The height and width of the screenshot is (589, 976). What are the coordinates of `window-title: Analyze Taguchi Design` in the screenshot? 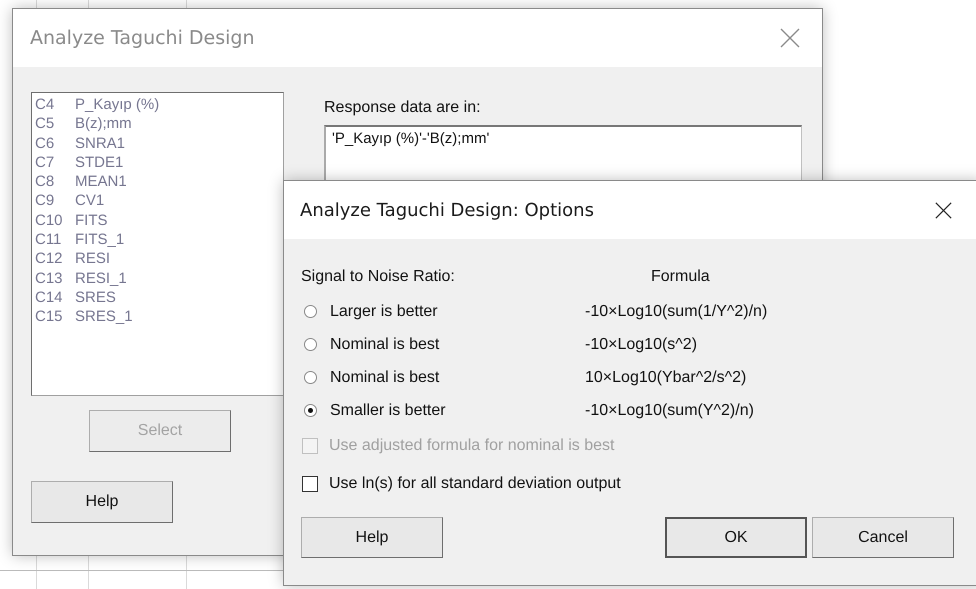 It's located at (142, 38).